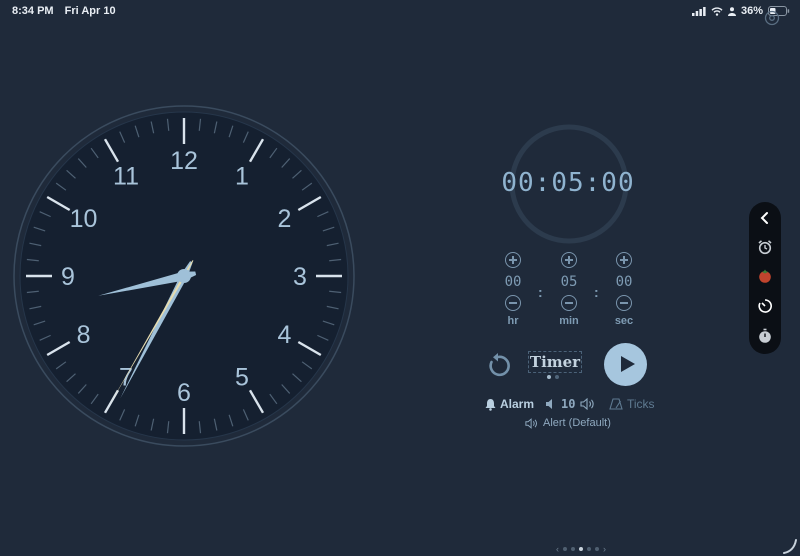  What do you see at coordinates (498, 366) in the screenshot?
I see `reset-icon` at bounding box center [498, 366].